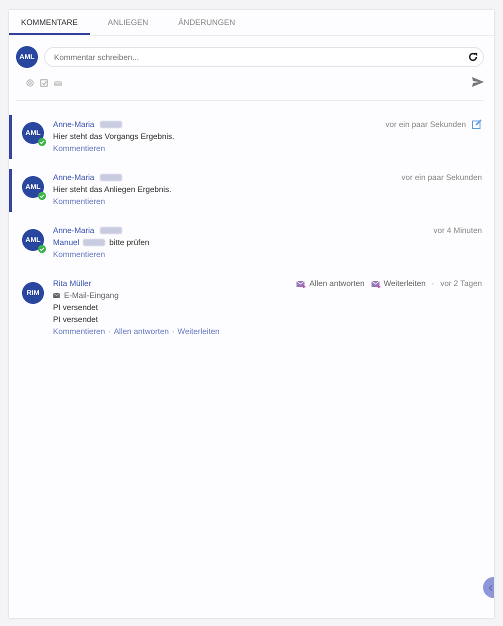 The width and height of the screenshot is (503, 626). Describe the element at coordinates (94, 242) in the screenshot. I see `redacted-name` at that location.